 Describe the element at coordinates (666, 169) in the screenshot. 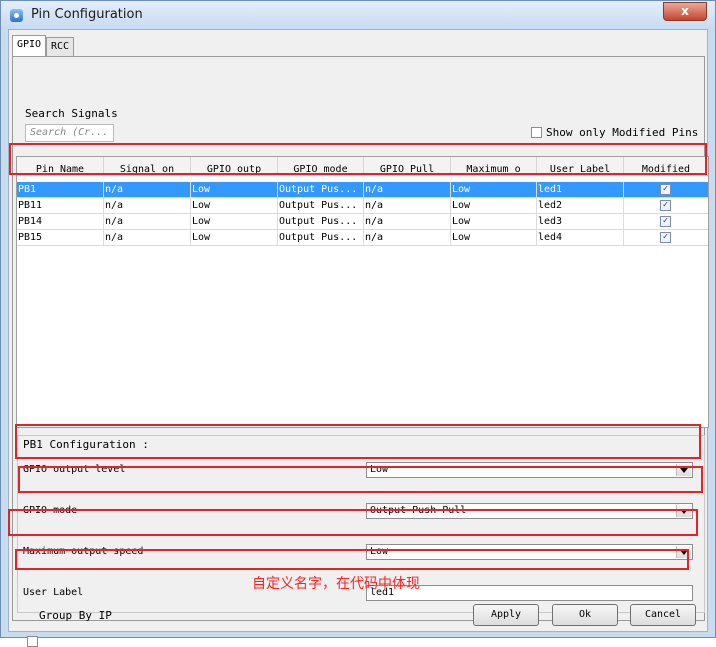

I see `column-header-label: Modified` at that location.